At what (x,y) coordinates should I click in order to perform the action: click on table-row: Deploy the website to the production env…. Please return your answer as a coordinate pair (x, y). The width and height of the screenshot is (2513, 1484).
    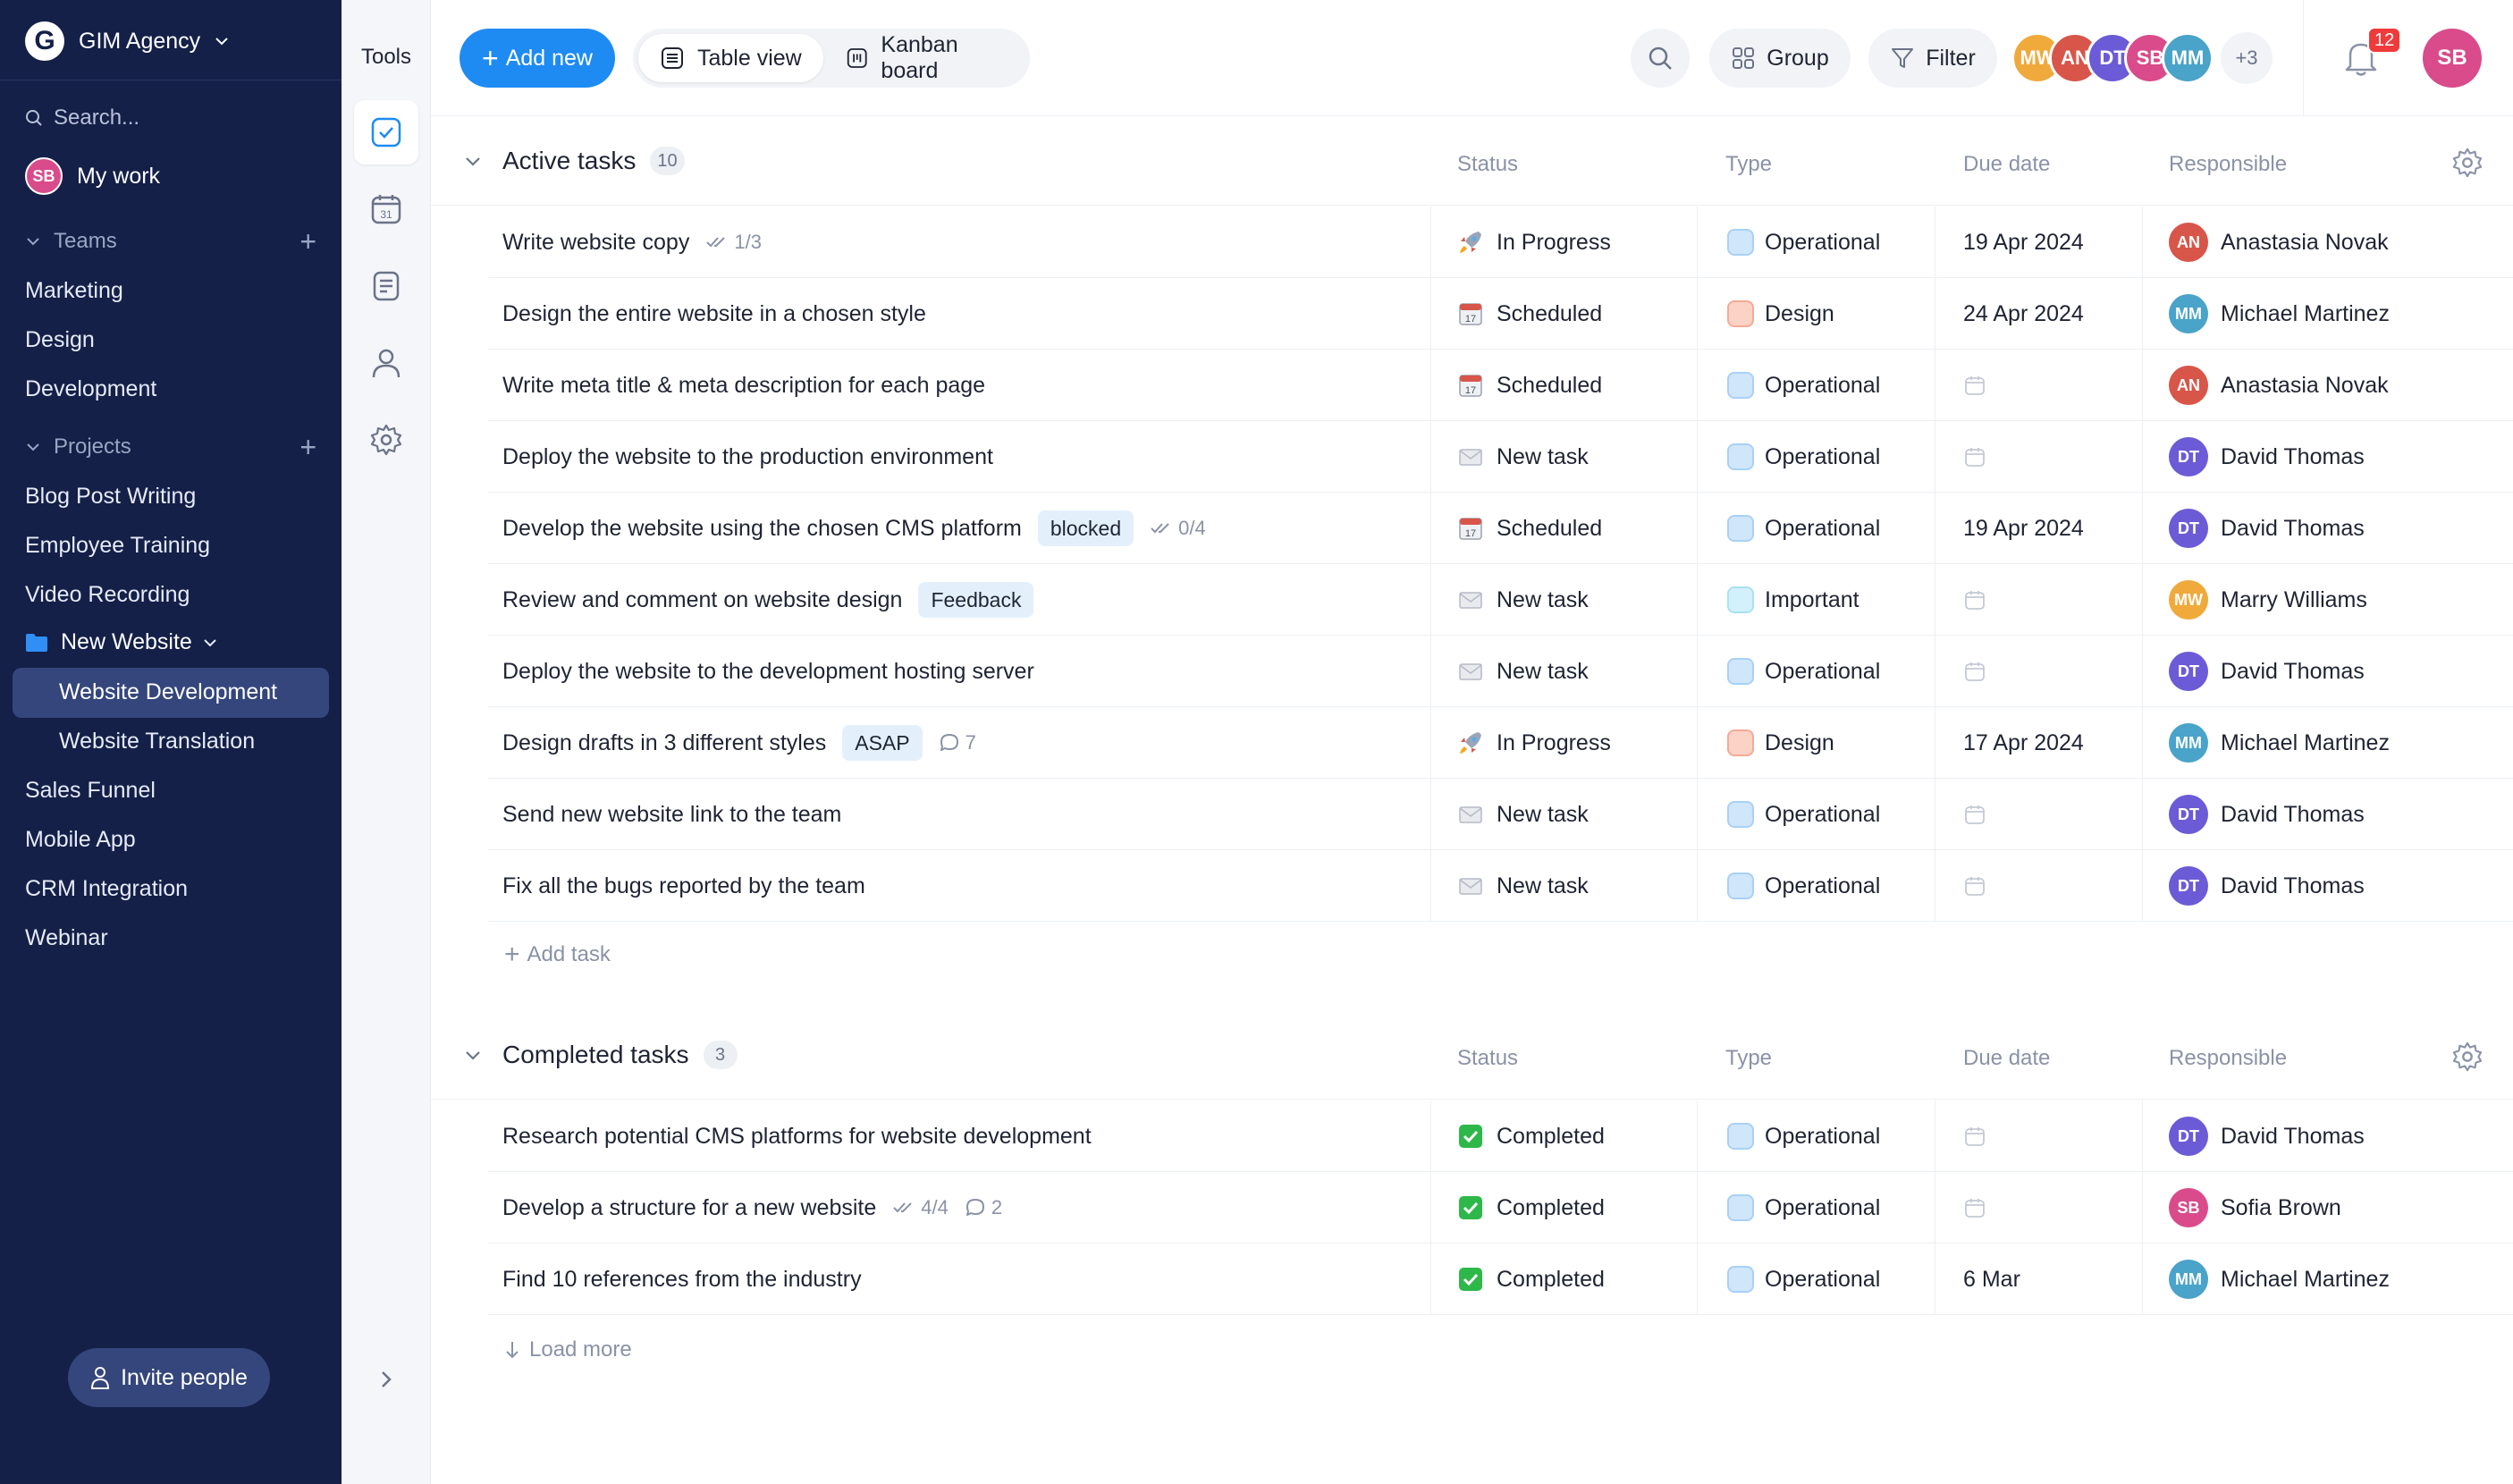
    Looking at the image, I should click on (1500, 457).